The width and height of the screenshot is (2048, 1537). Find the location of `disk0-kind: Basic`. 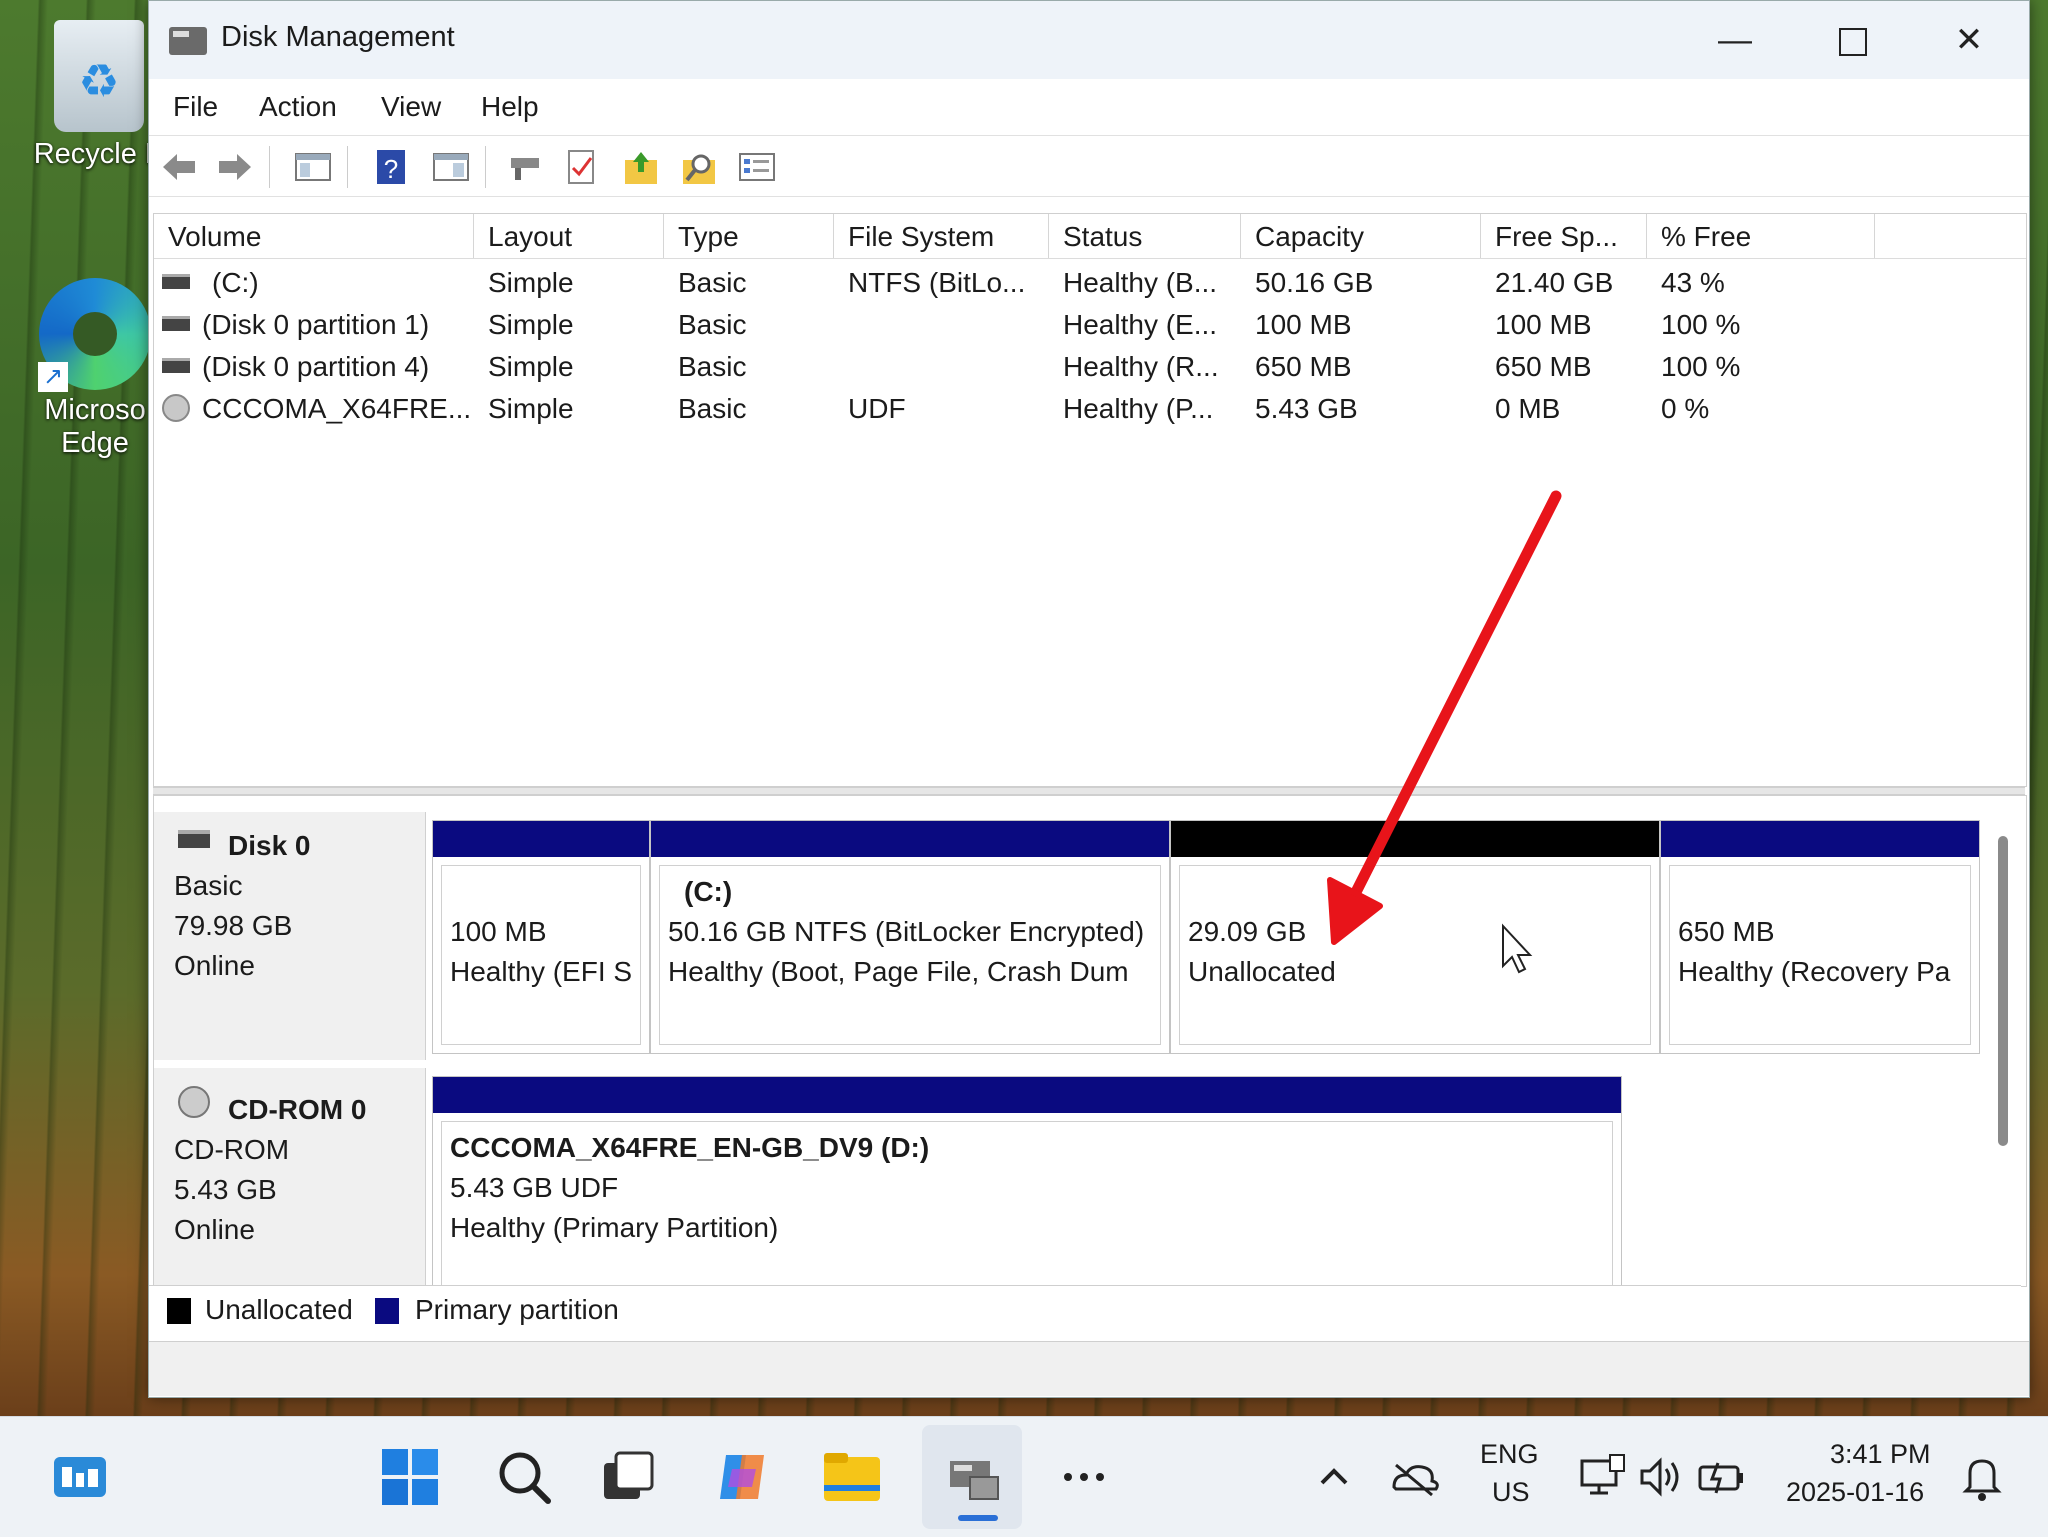

disk0-kind: Basic is located at coordinates (208, 885).